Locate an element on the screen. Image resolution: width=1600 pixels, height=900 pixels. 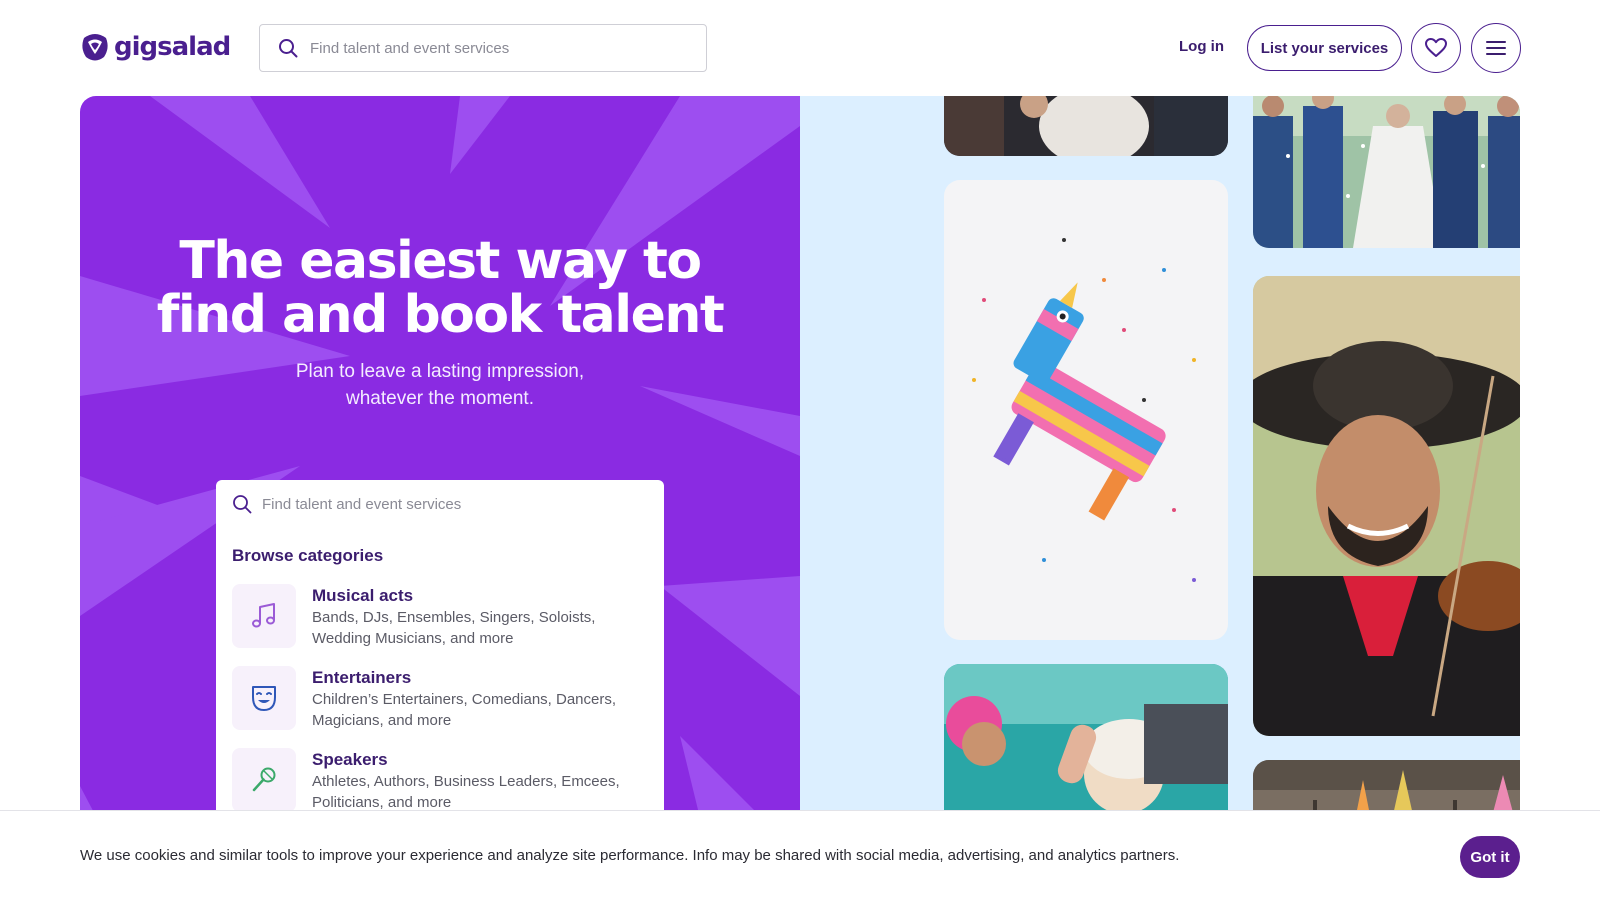
category-title: Musical acts is located at coordinates (363, 595).